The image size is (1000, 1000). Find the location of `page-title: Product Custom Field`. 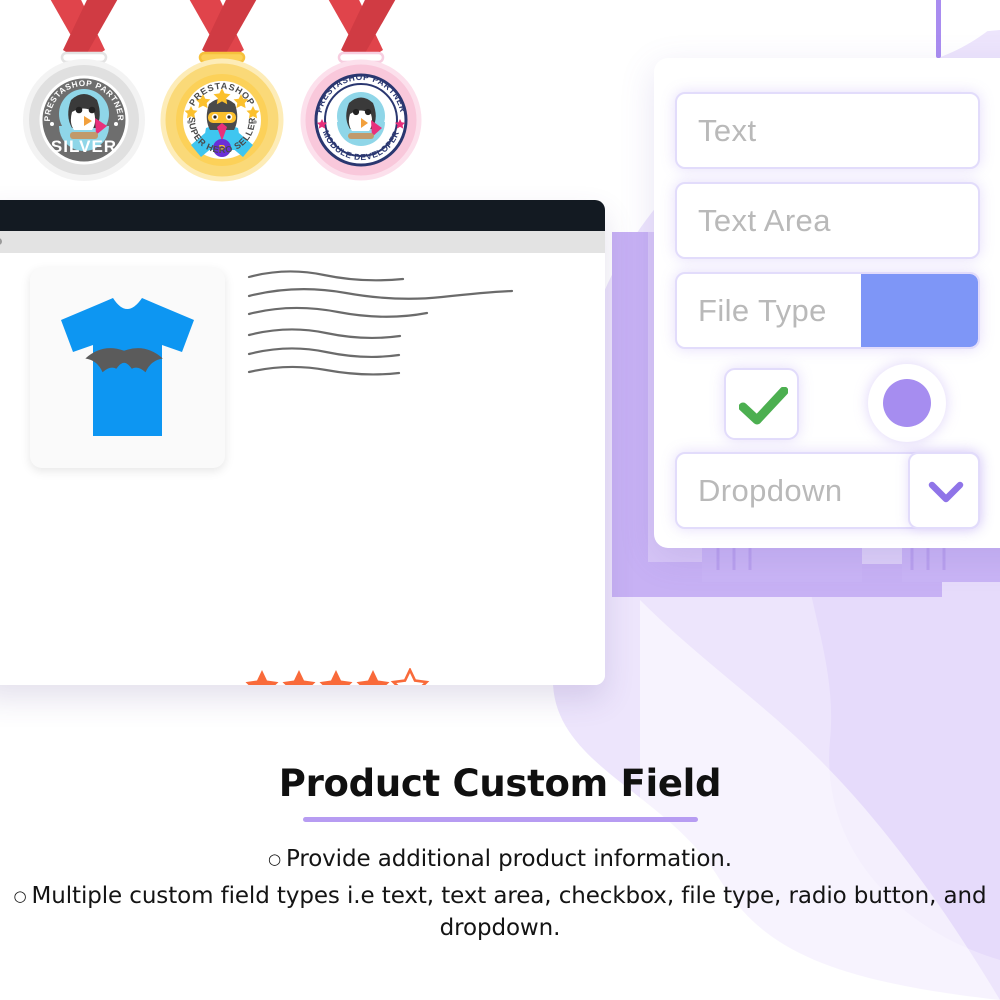

page-title: Product Custom Field is located at coordinates (500, 783).